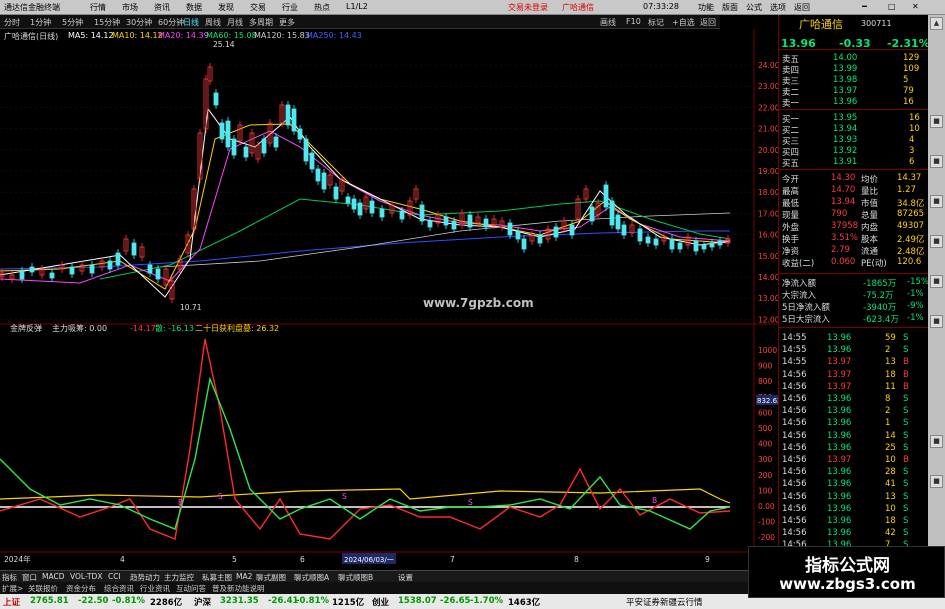  What do you see at coordinates (708, 22) in the screenshot?
I see `back-button: 返回` at bounding box center [708, 22].